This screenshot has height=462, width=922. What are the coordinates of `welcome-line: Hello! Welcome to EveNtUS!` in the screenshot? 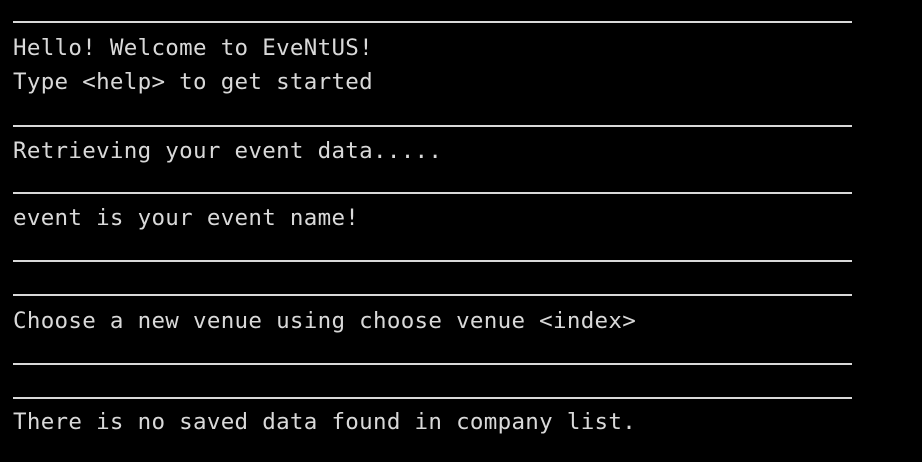 It's located at (193, 48).